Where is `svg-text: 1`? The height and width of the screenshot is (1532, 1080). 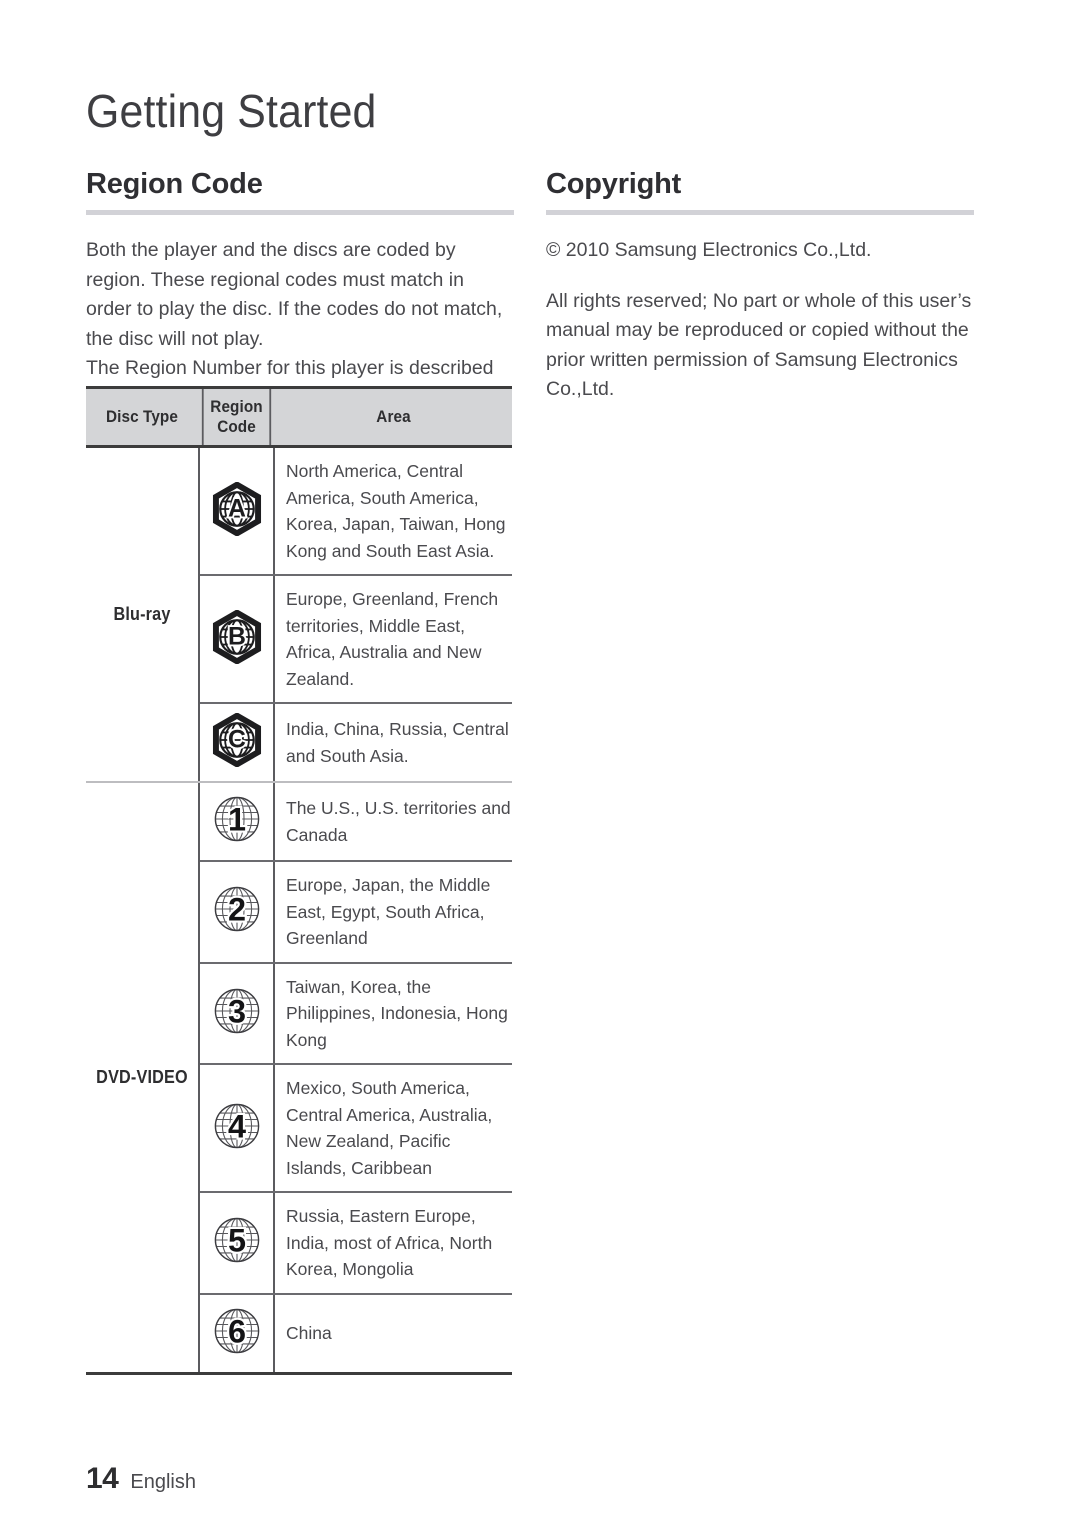
svg-text: 1 is located at coordinates (236, 820).